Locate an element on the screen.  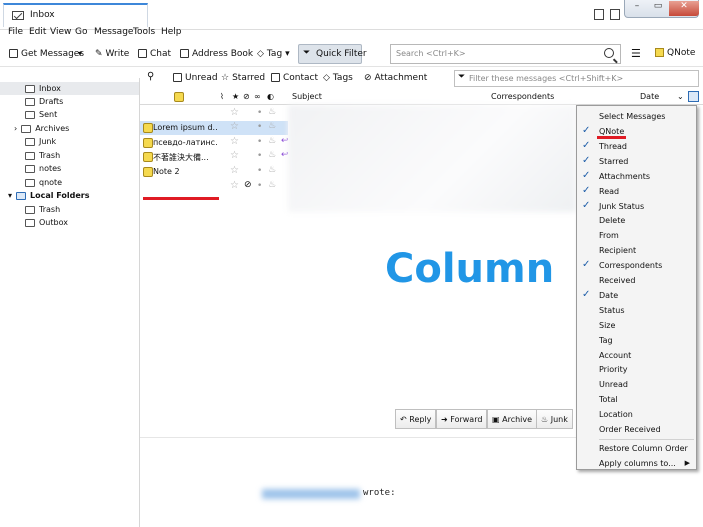
qnote-toolbar-button: QNote is located at coordinates (675, 53).